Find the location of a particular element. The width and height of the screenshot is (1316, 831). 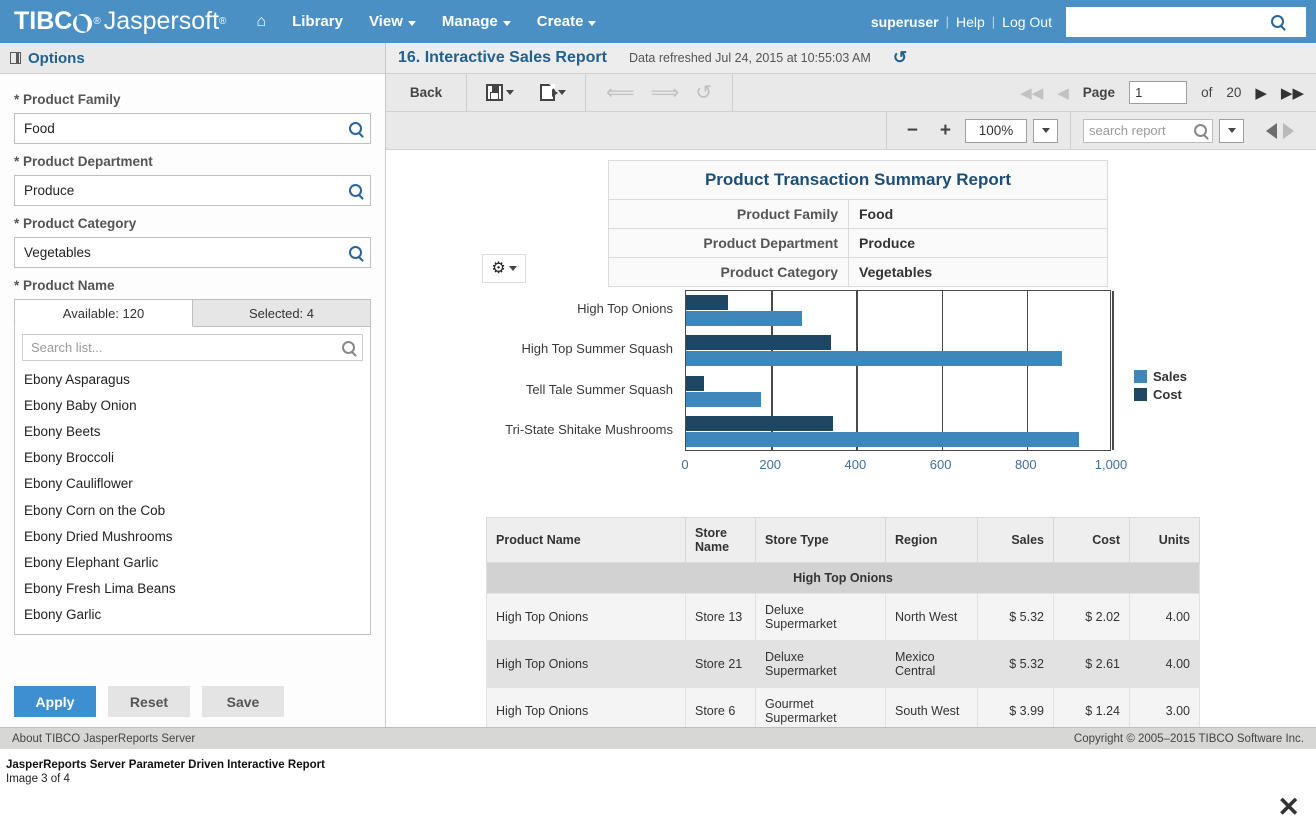

list-item: Ebony Corn on the Cob is located at coordinates (192, 510).